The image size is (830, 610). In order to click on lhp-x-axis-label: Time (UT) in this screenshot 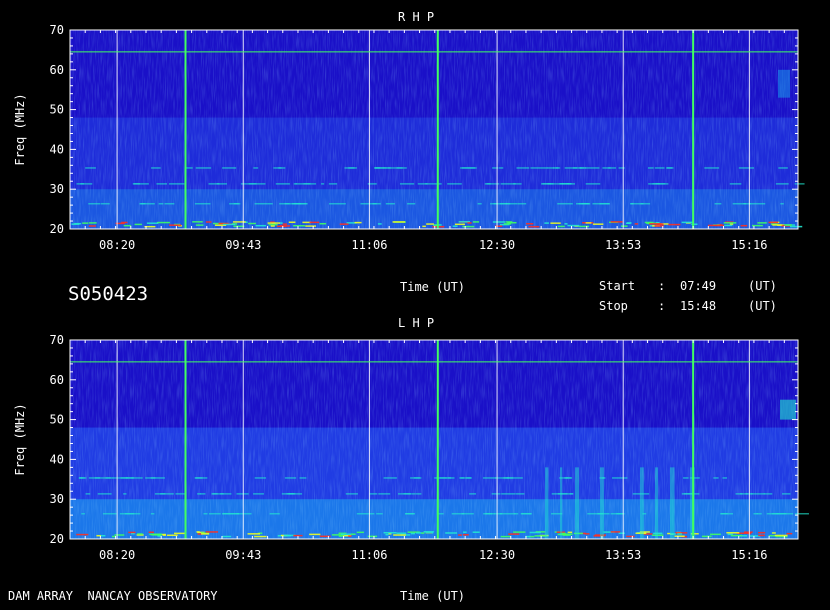, I will do `click(433, 596)`.